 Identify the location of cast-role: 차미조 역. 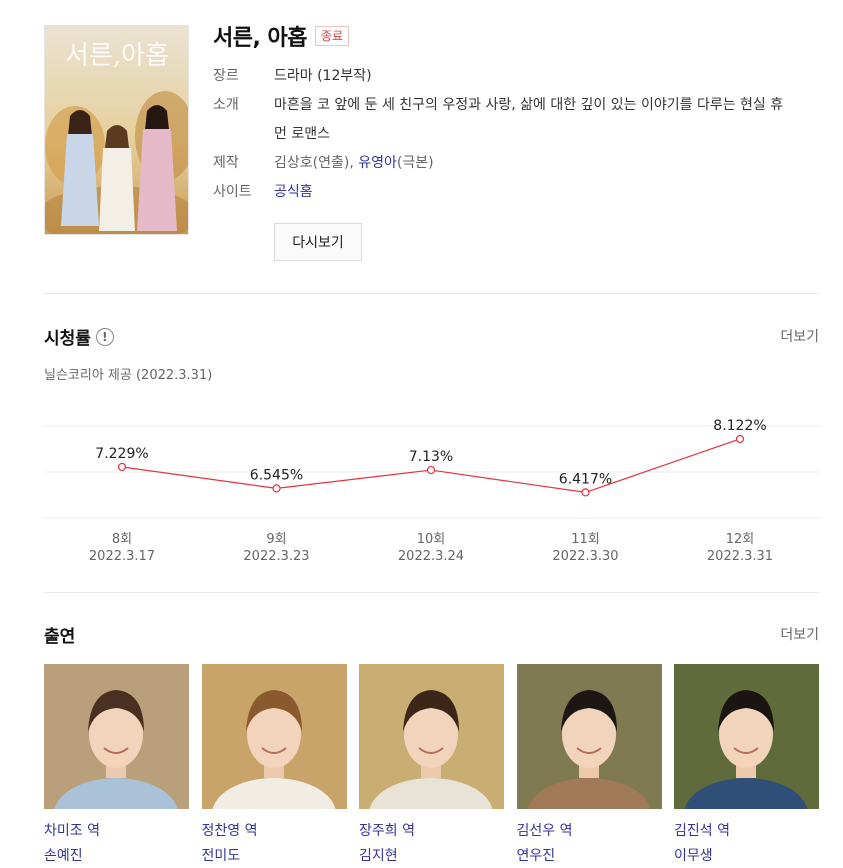
(116, 831).